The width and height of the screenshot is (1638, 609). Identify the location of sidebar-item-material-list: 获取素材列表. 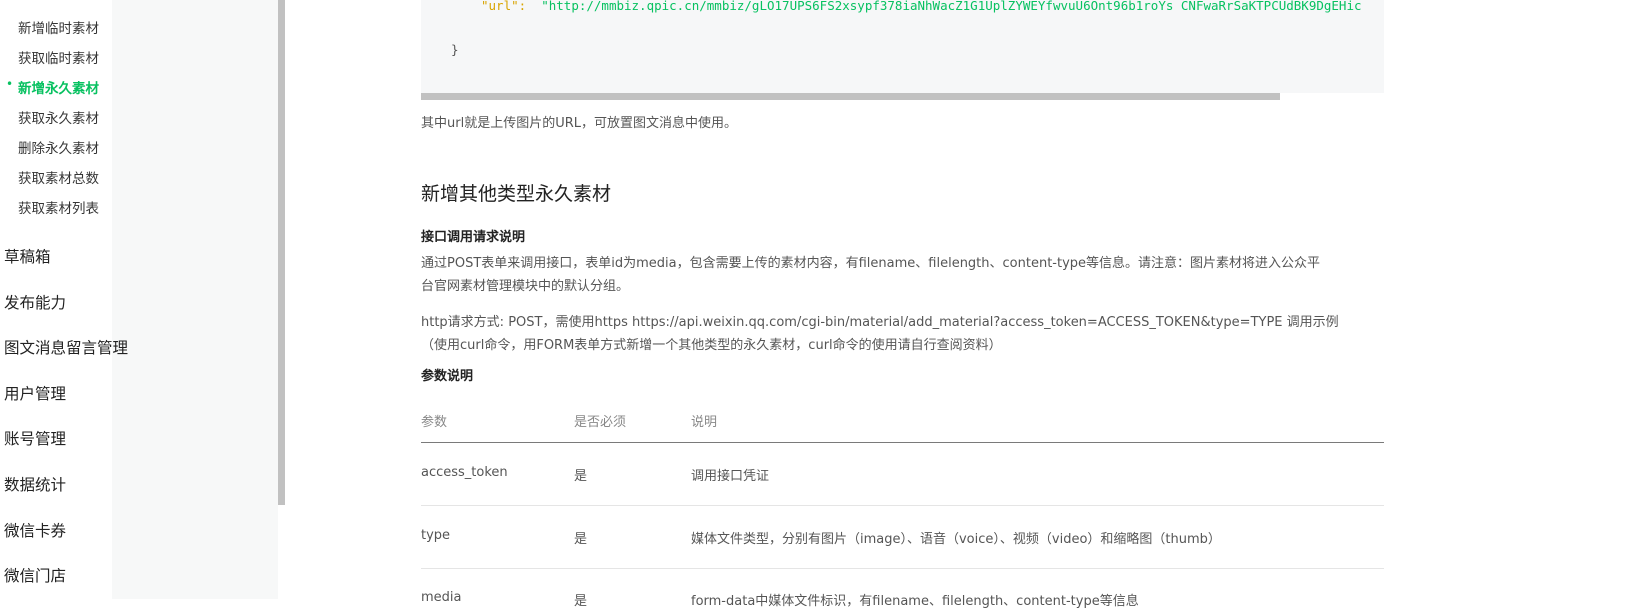
(58, 207).